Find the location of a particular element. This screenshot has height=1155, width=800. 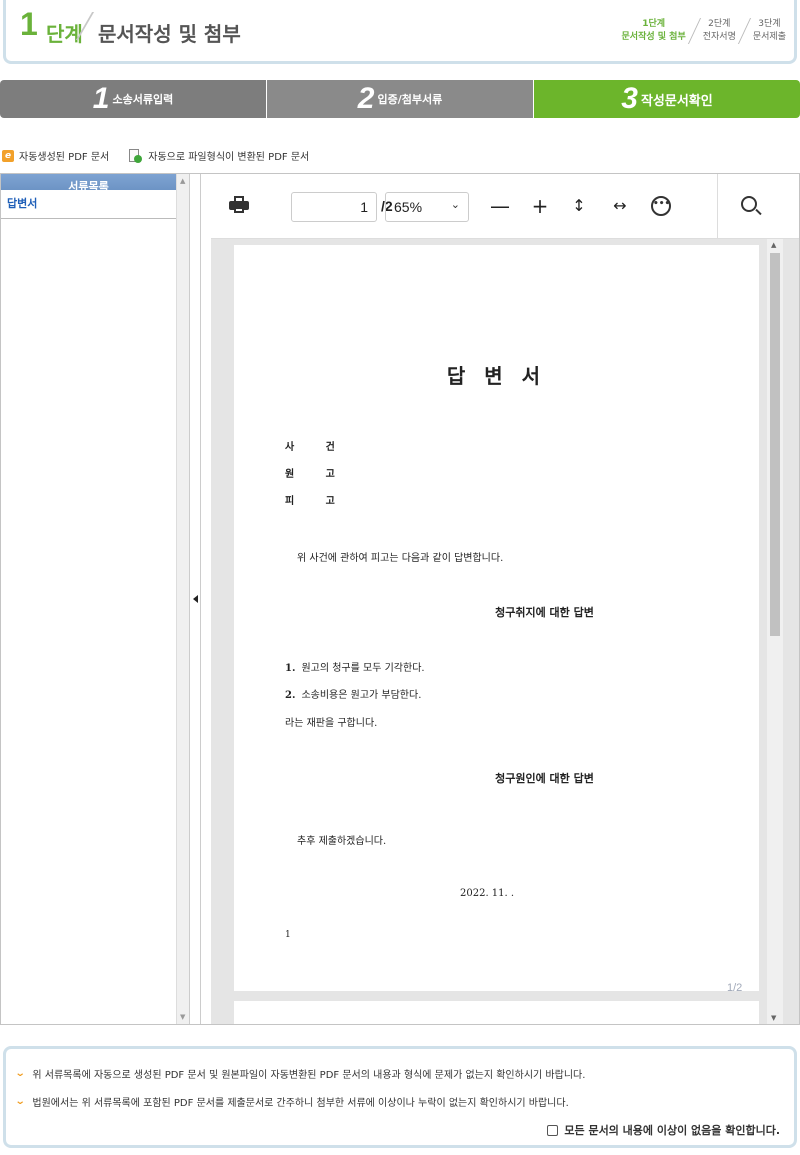

tab-label: 입증/첨부서류 is located at coordinates (410, 99).